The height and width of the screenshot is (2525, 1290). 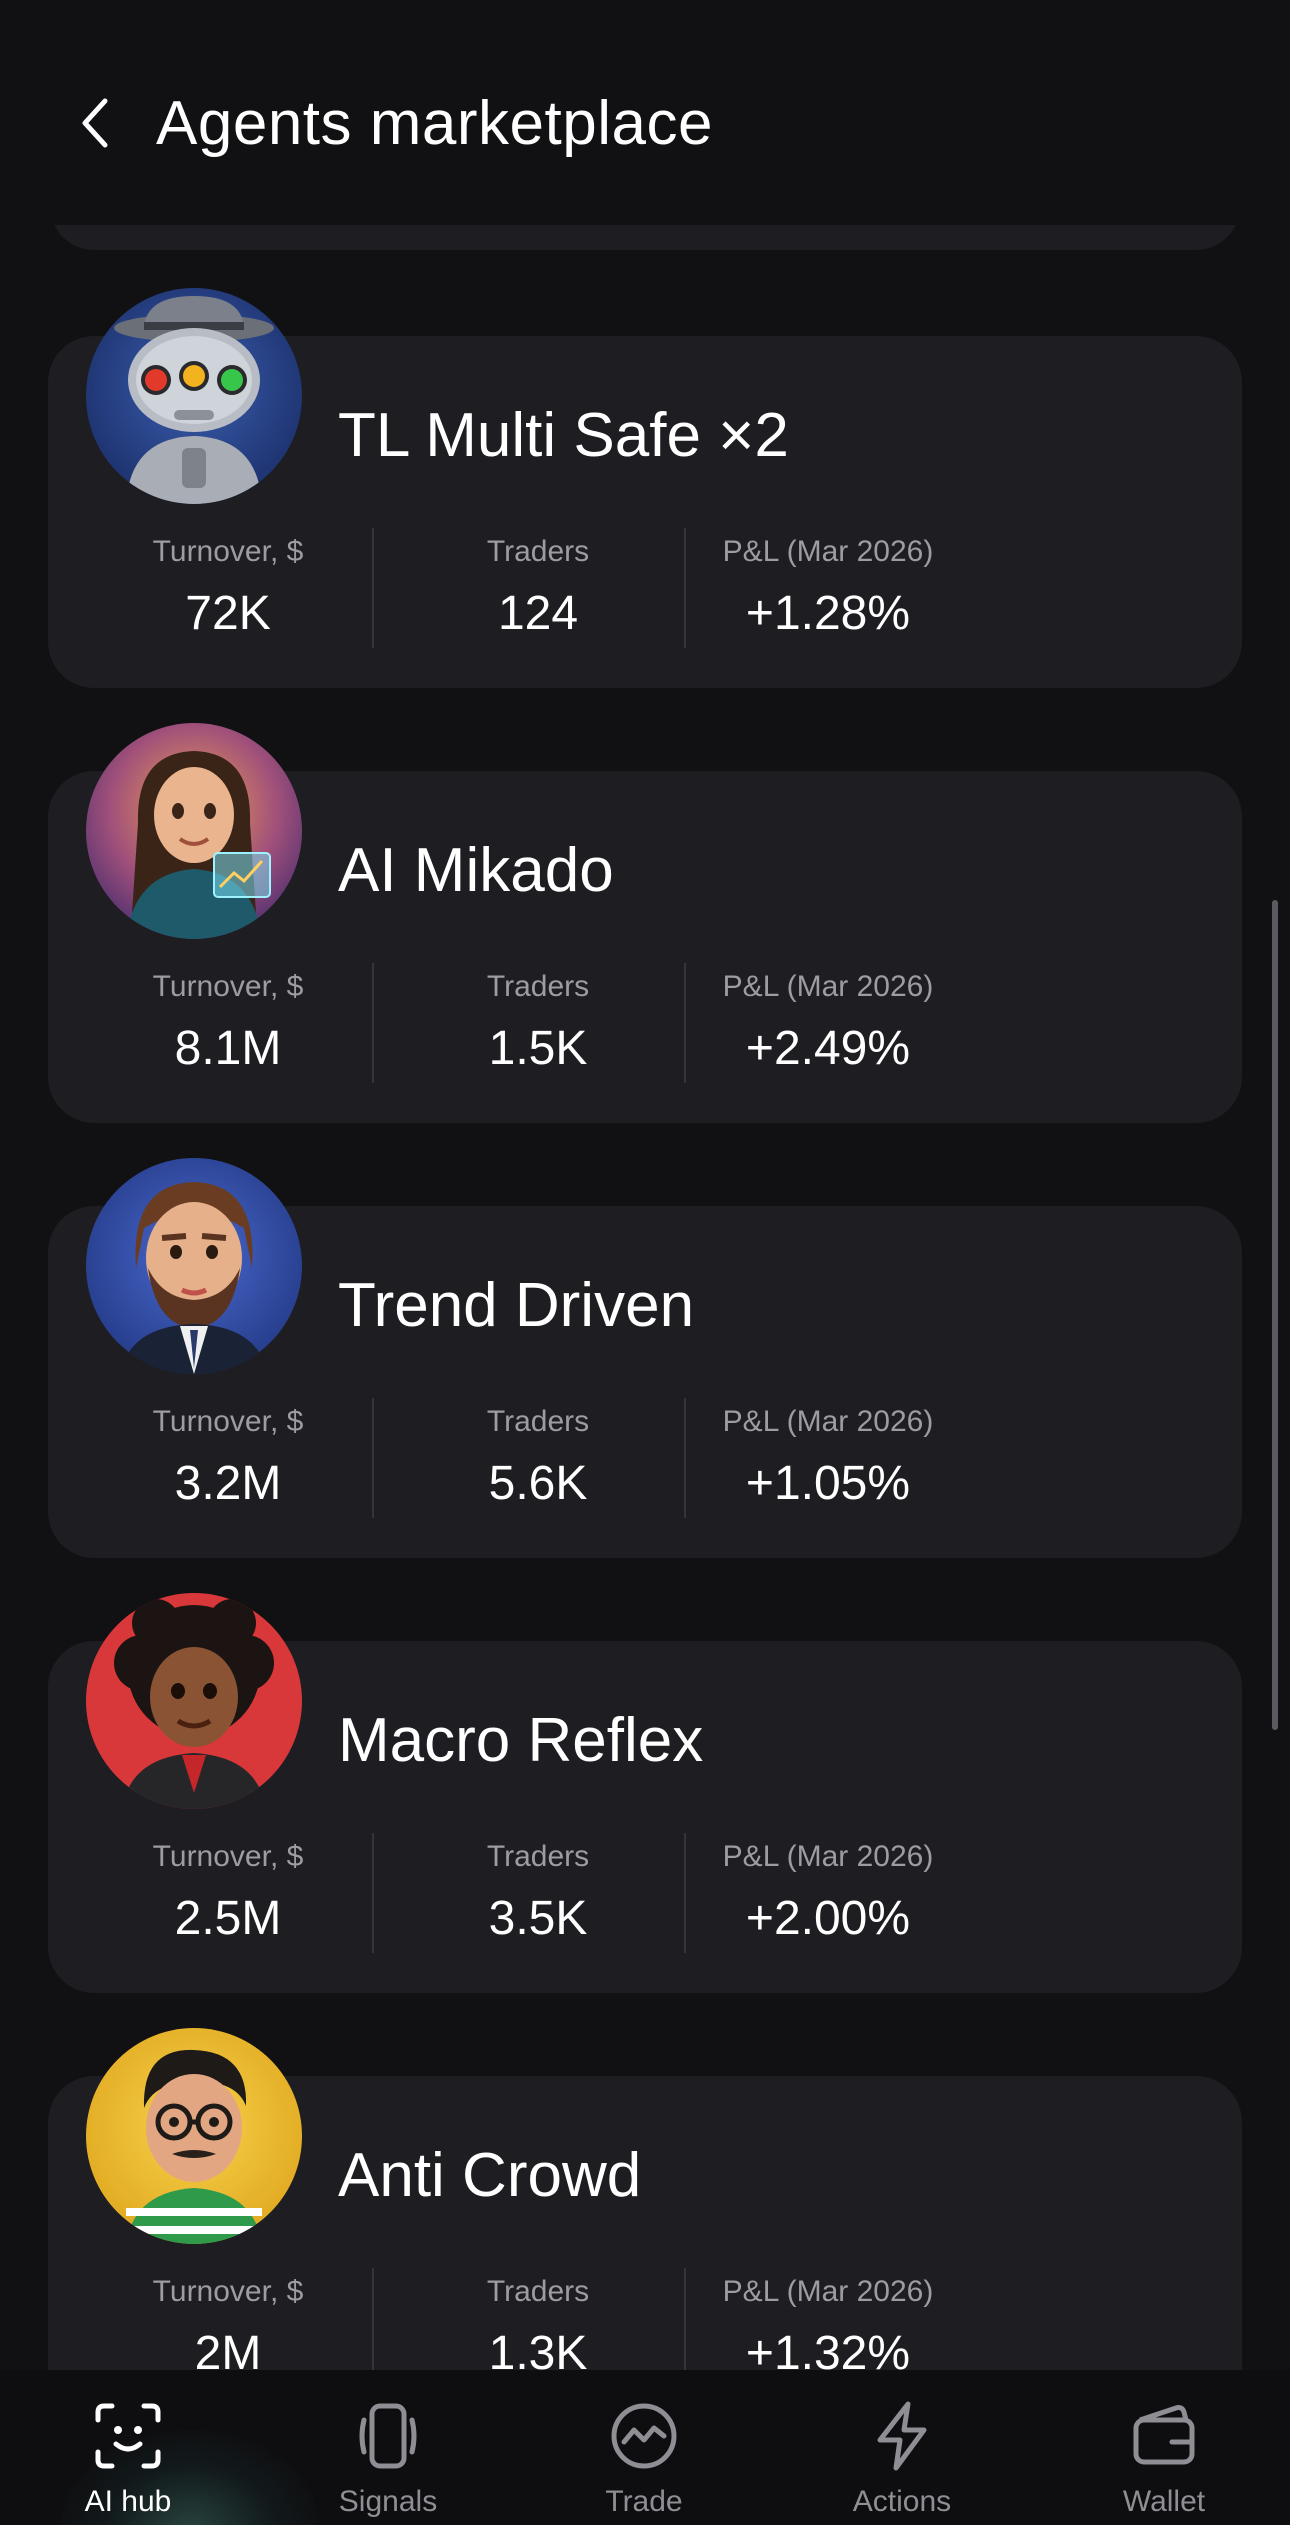 I want to click on pnl-value: +1.28%, so click(x=828, y=613).